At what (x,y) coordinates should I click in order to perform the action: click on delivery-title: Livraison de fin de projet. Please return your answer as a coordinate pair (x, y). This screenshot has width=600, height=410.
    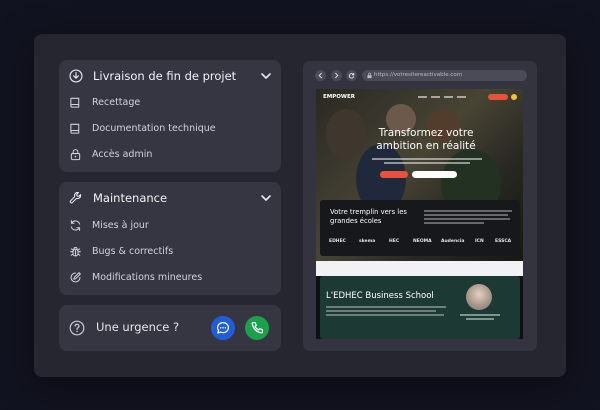
    Looking at the image, I should click on (165, 76).